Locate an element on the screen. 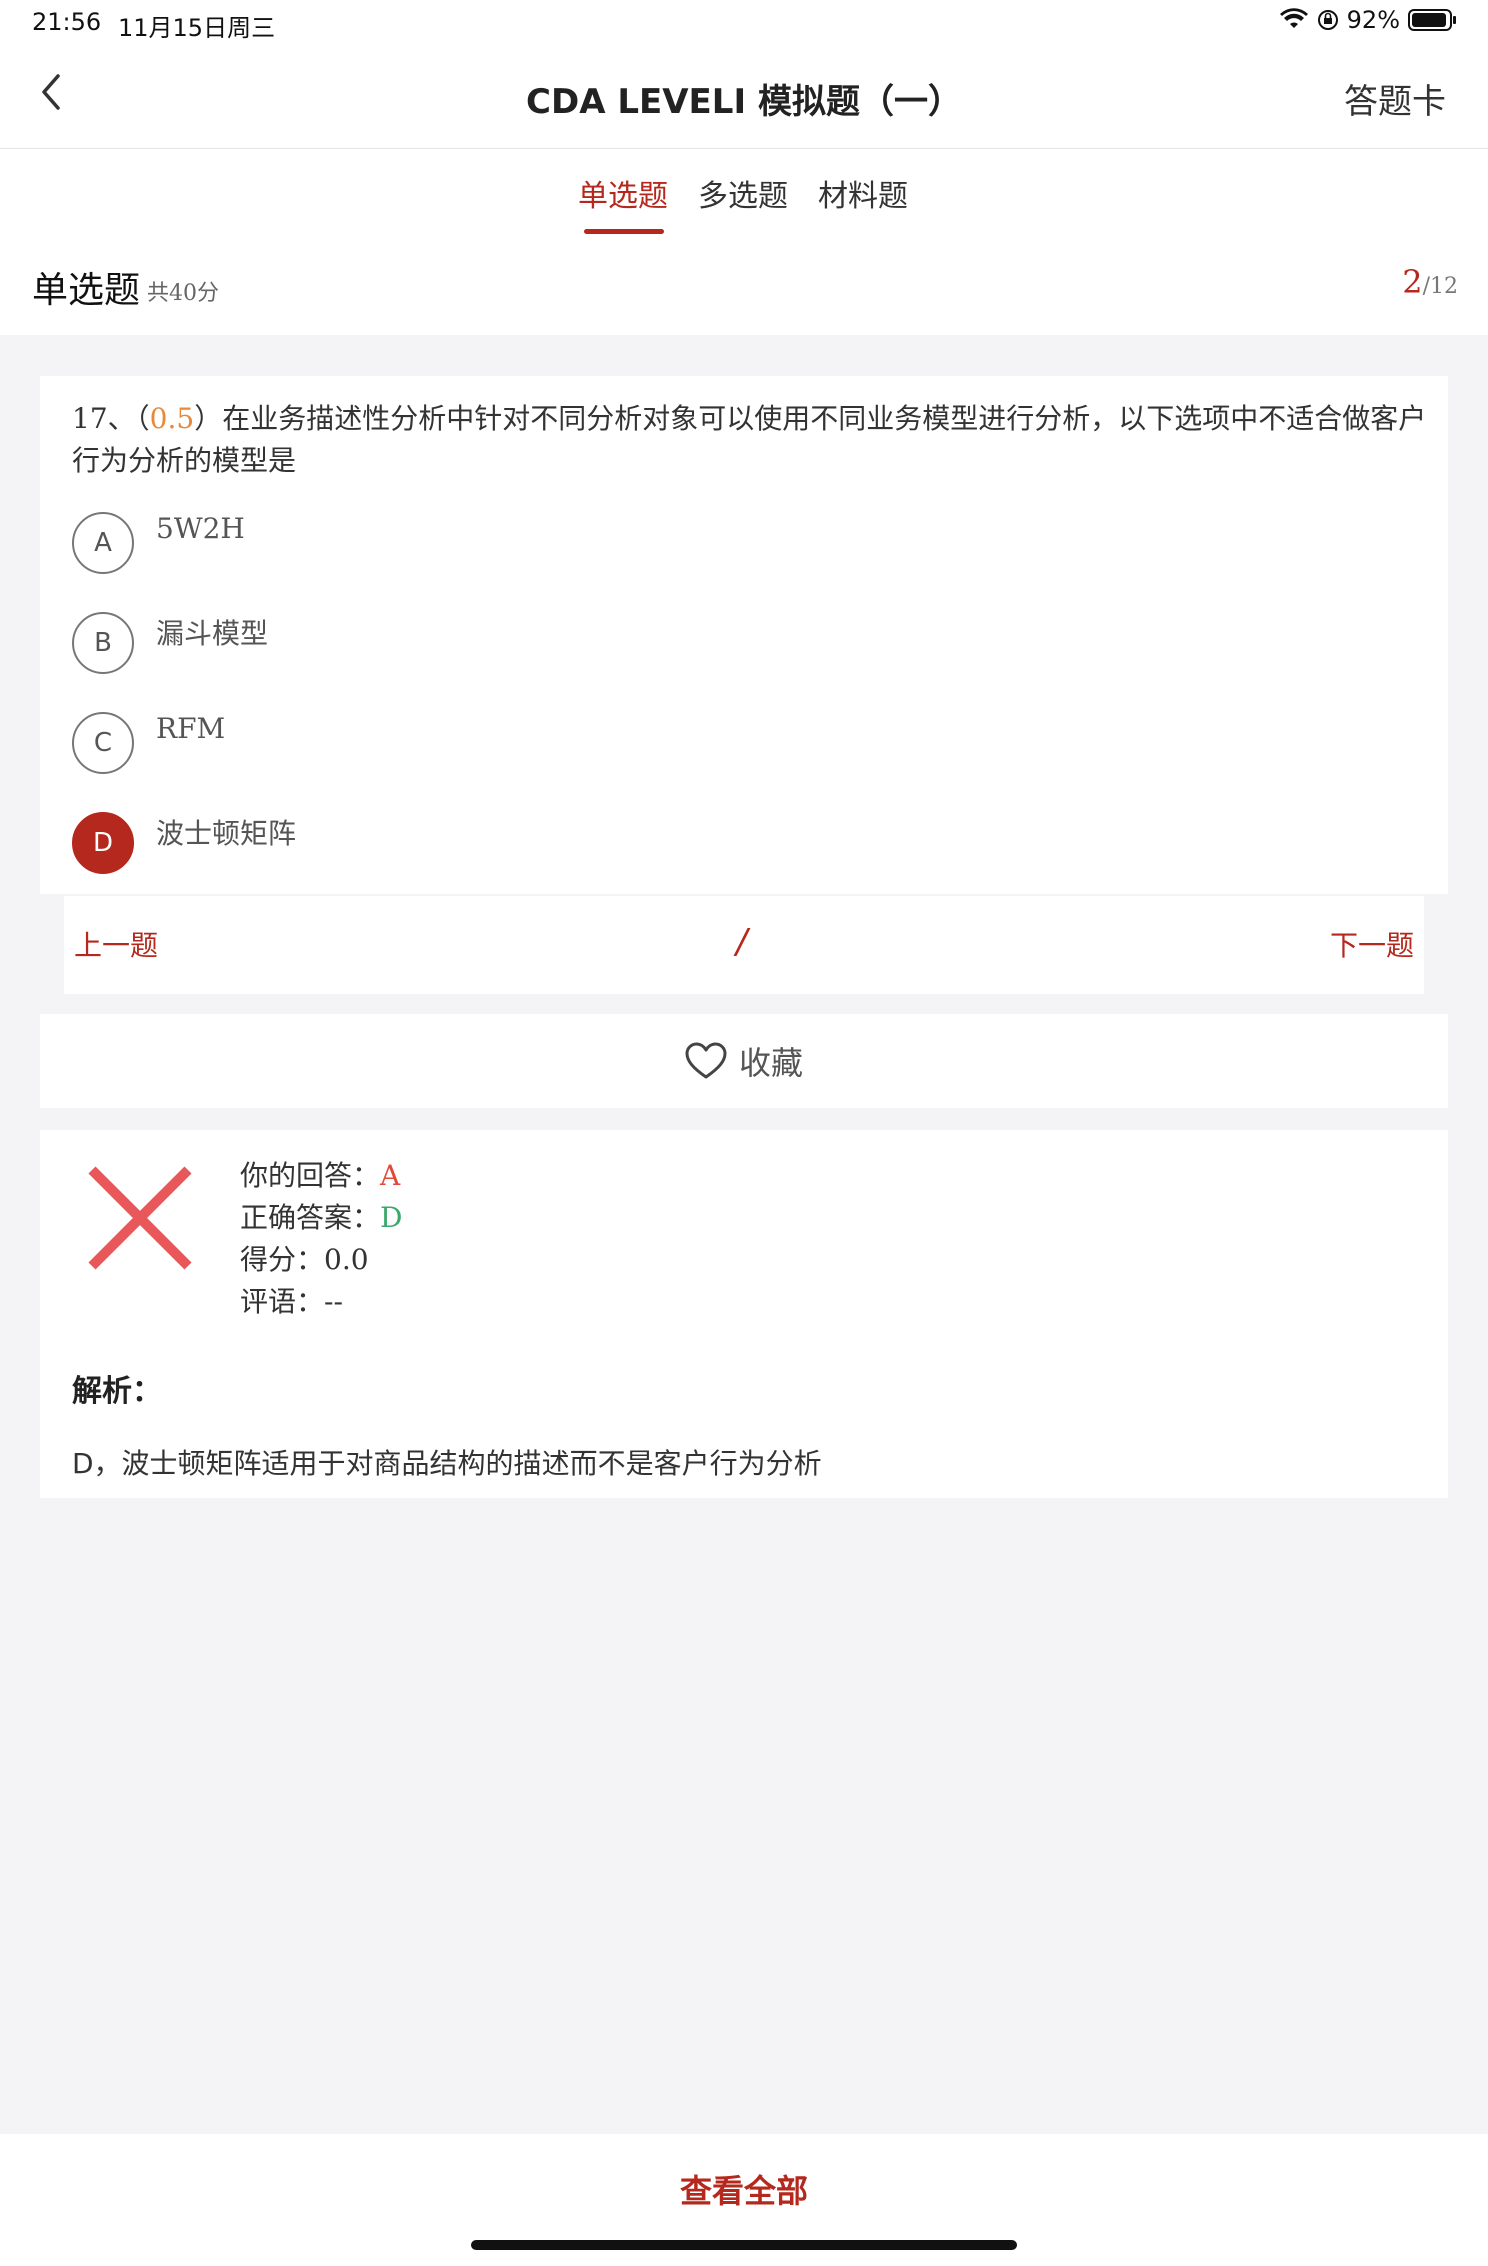  question-progress: 2/12 is located at coordinates (1430, 282).